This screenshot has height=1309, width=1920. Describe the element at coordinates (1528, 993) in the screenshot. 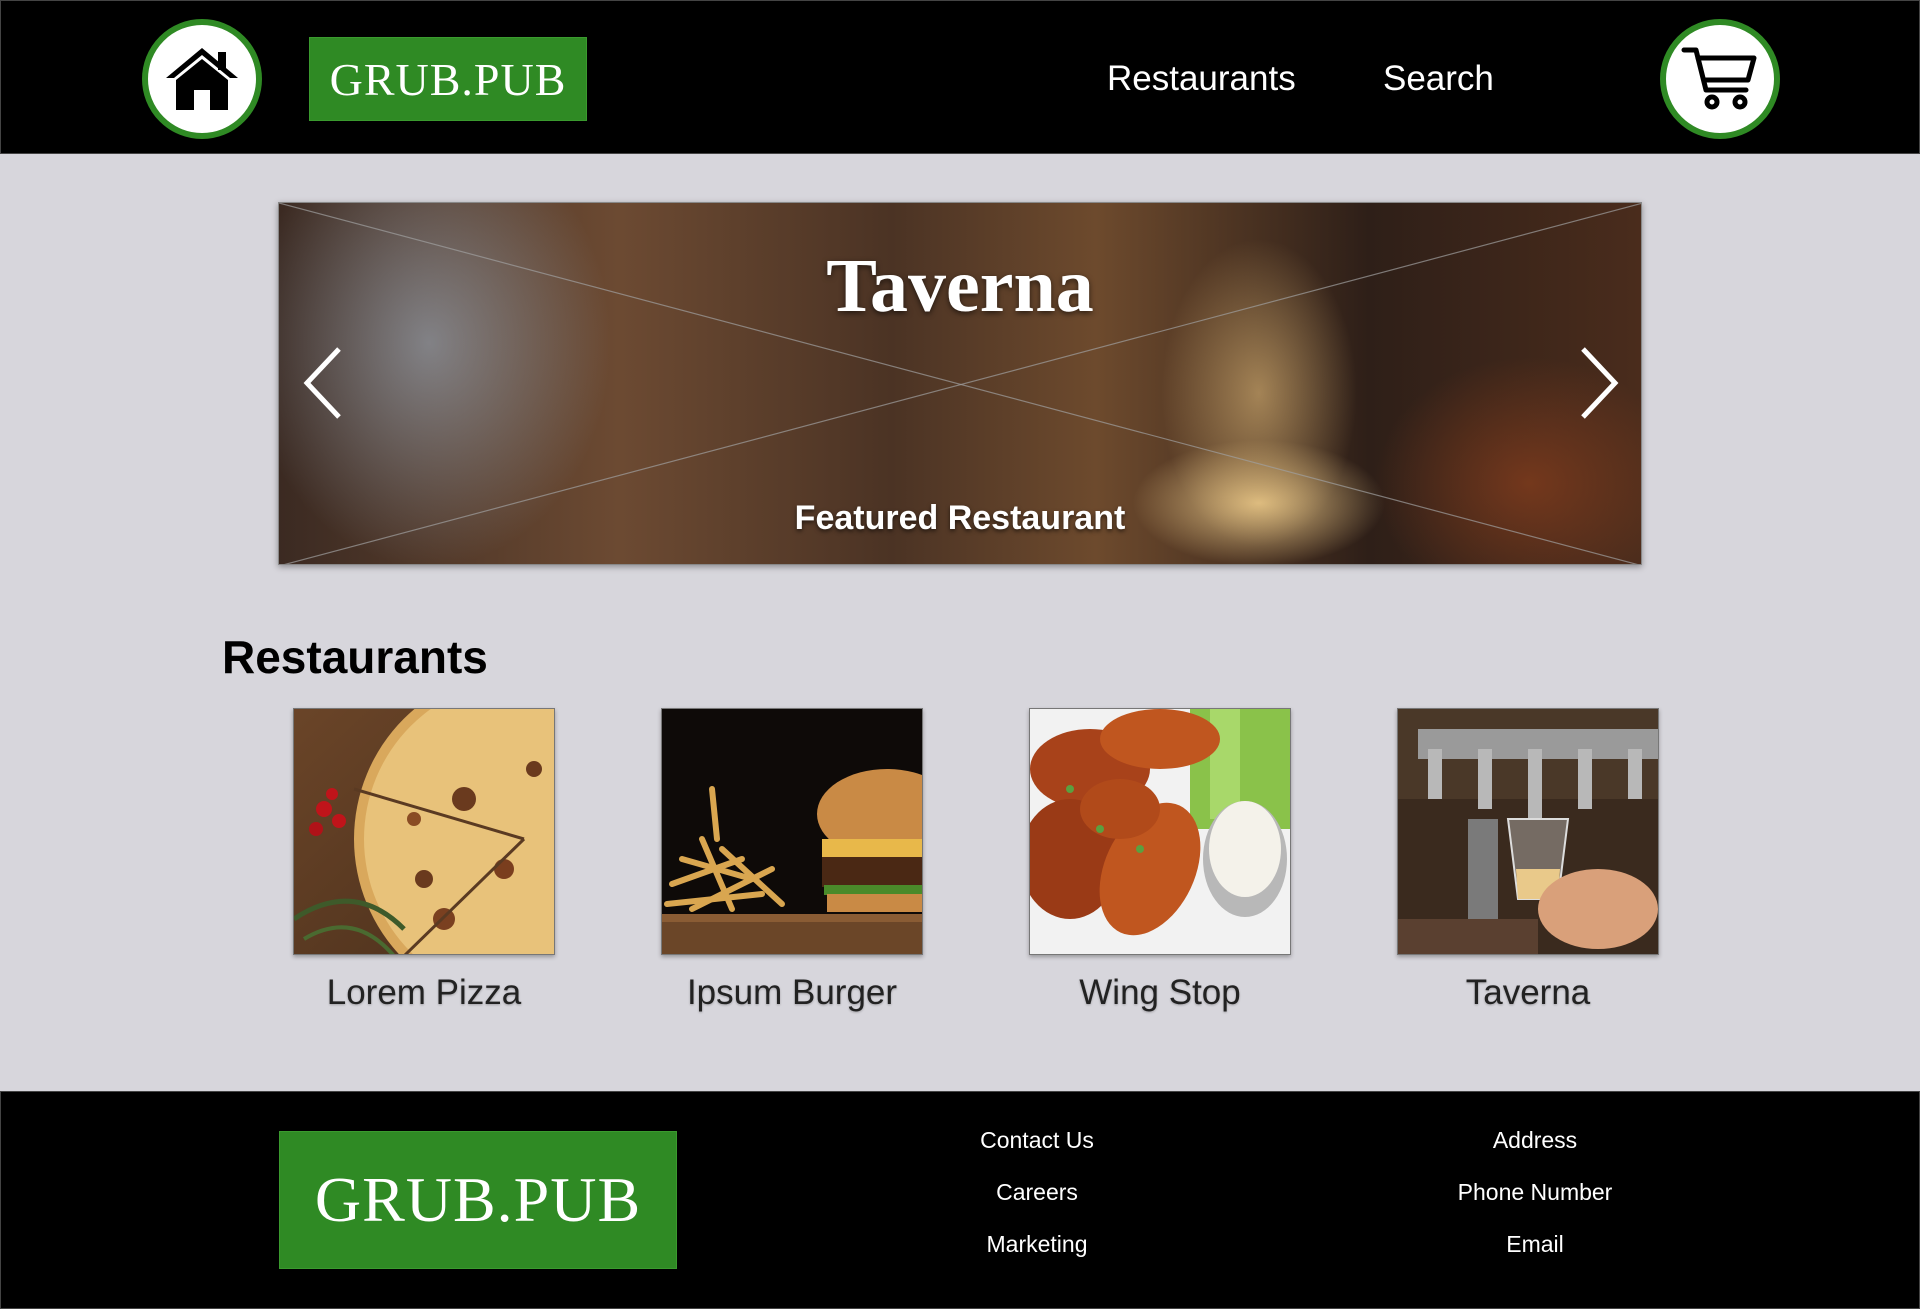

I see `restaurant-name: Taverna` at that location.